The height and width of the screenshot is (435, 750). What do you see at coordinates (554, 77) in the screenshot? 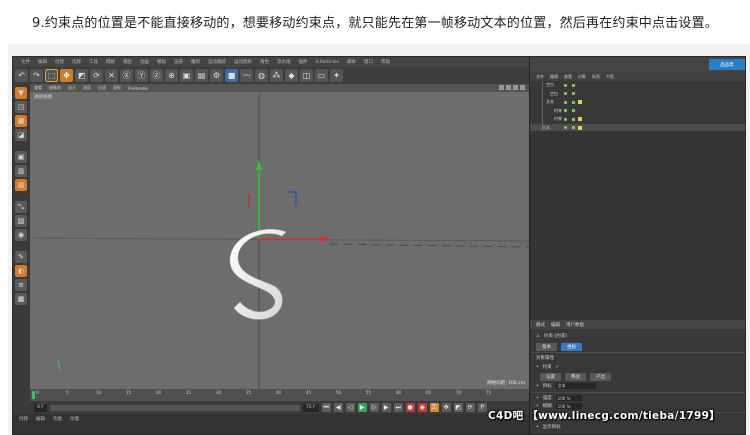
I see `om-menu-item: 编辑` at bounding box center [554, 77].